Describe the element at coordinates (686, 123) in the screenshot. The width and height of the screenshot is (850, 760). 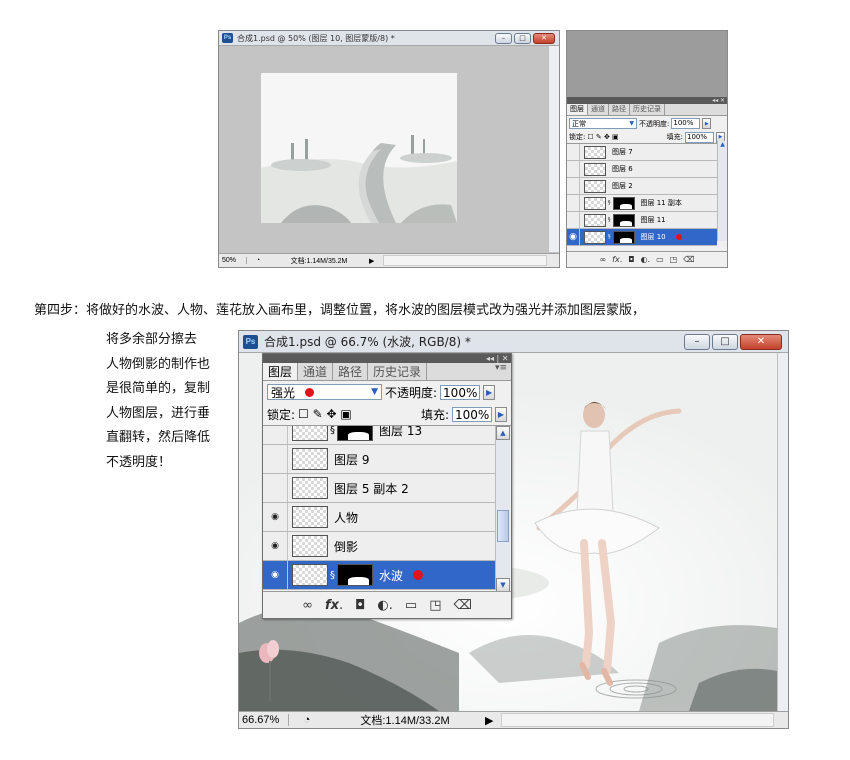
I see `top-opacity-input: 100%` at that location.